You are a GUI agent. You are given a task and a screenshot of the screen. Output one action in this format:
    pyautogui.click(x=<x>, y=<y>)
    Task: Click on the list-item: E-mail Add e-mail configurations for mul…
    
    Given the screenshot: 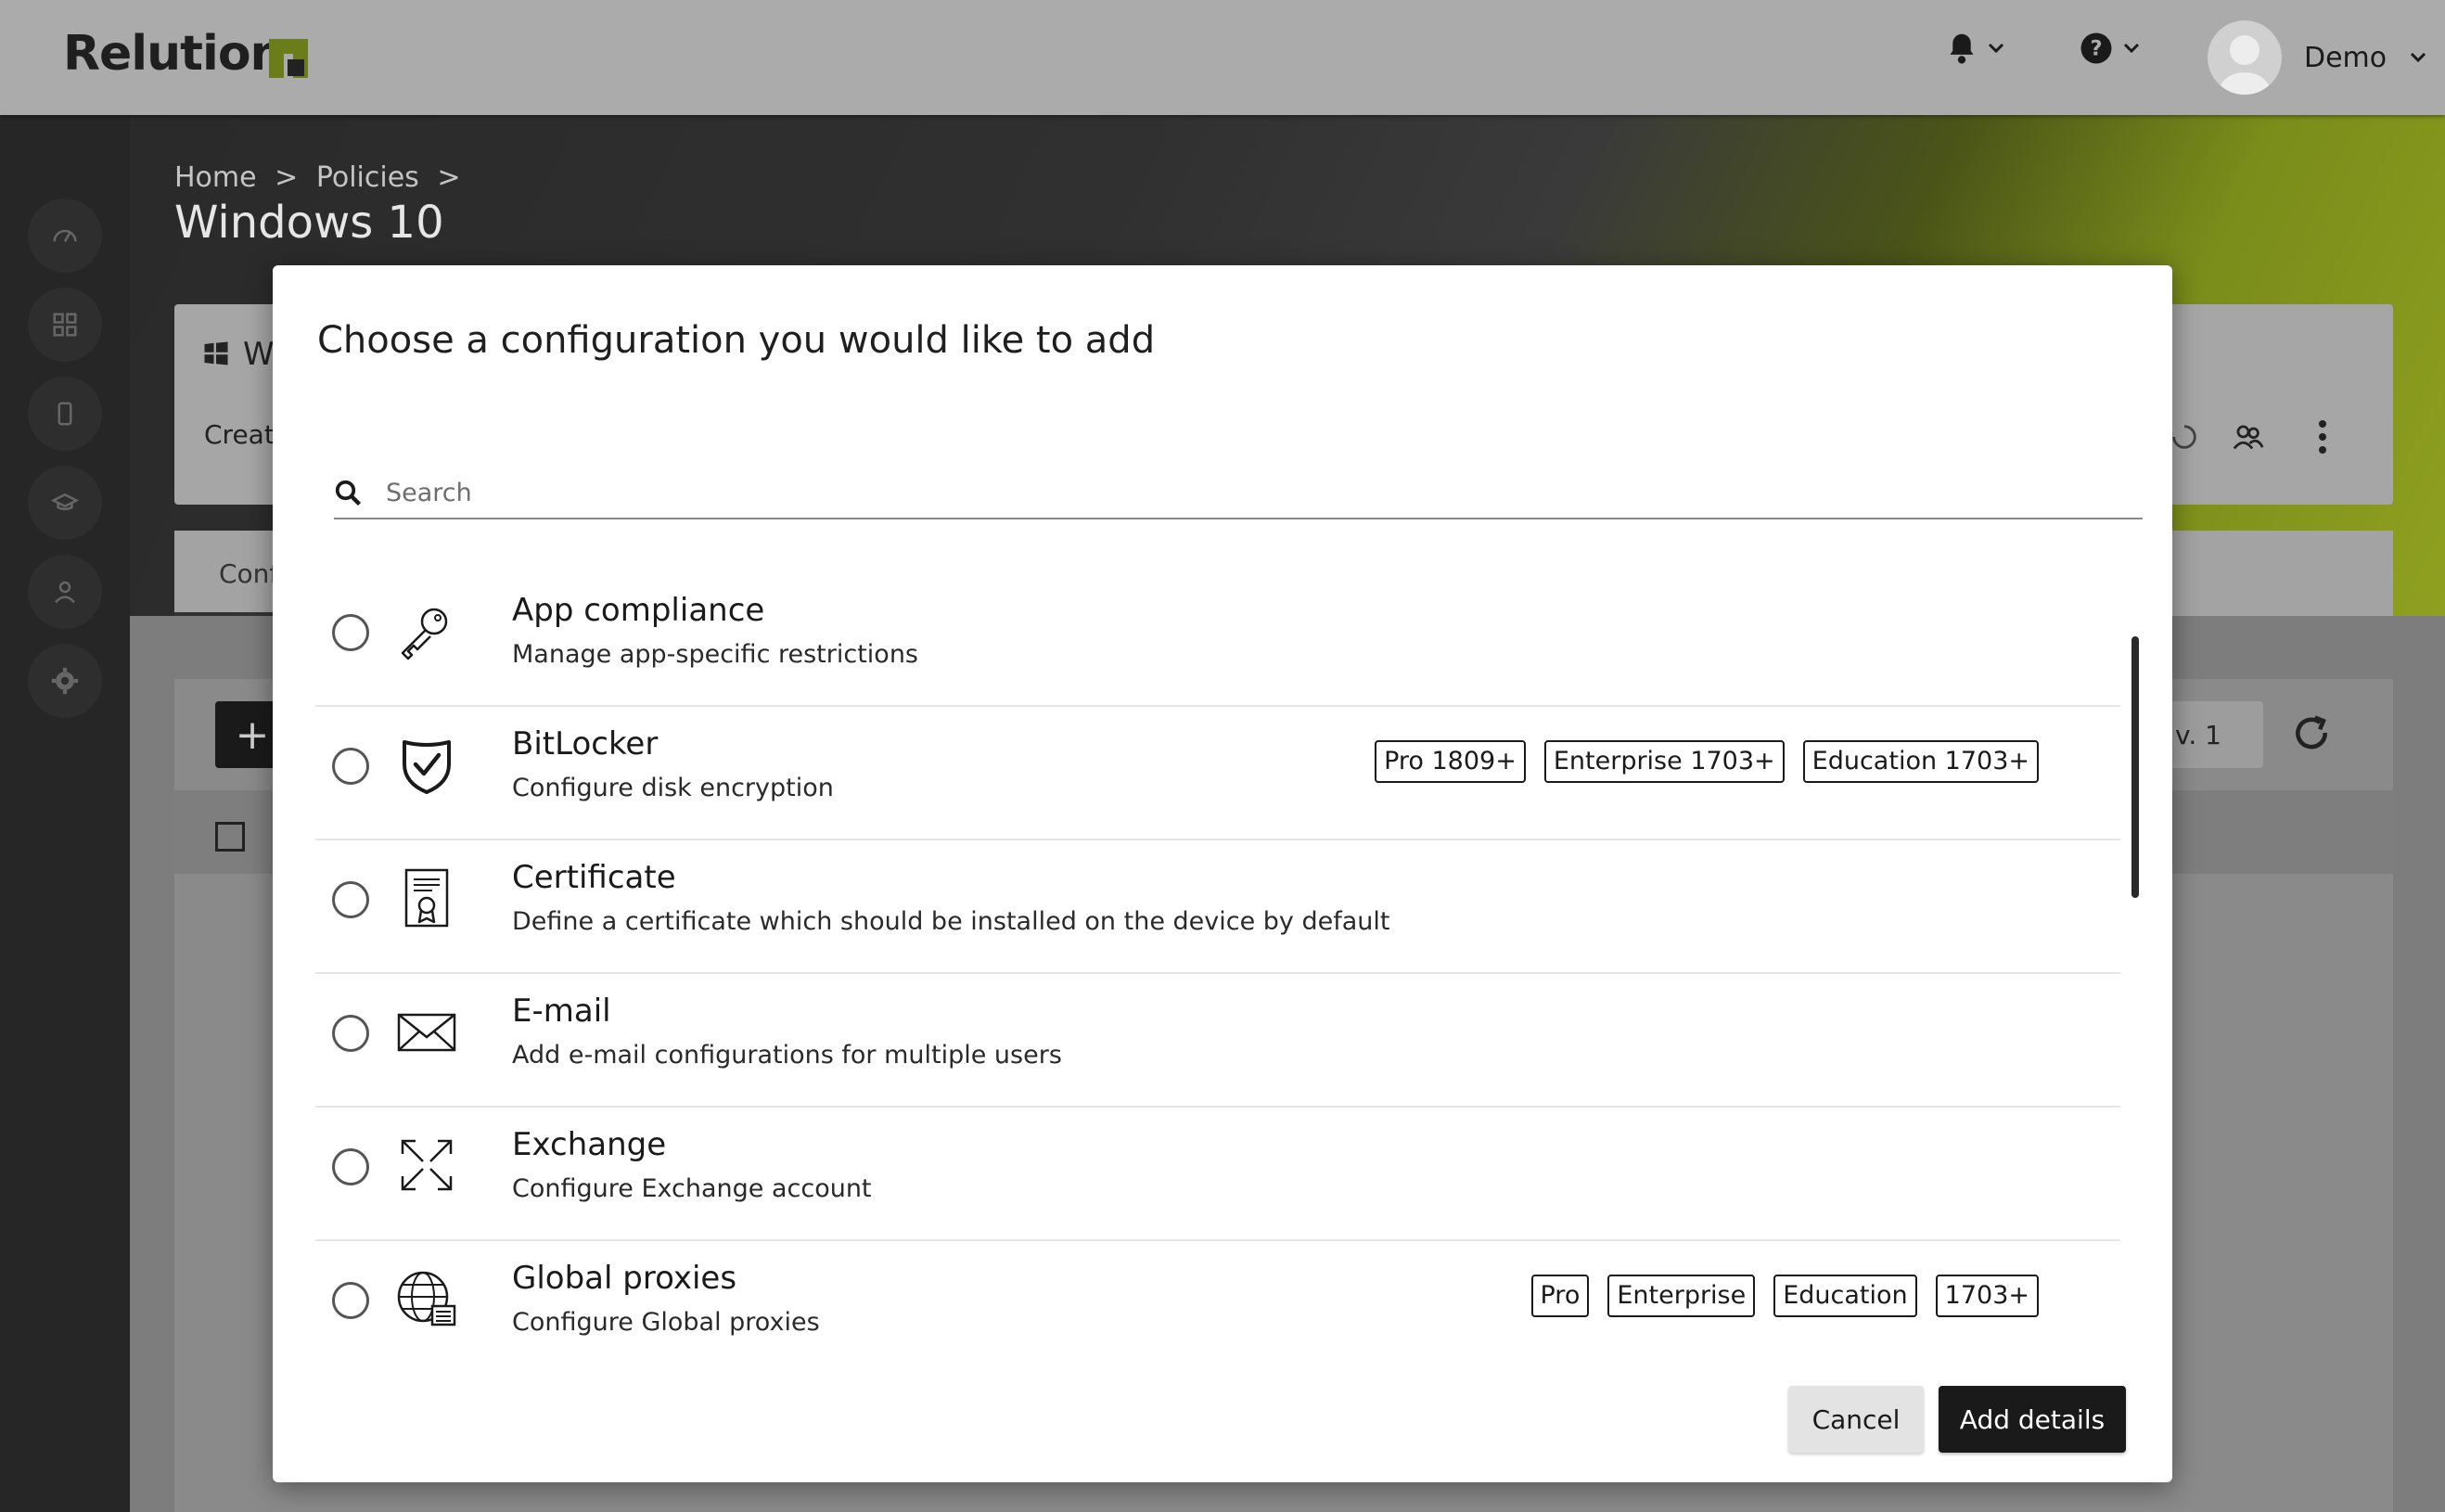 What is the action you would take?
    pyautogui.click(x=1218, y=1041)
    